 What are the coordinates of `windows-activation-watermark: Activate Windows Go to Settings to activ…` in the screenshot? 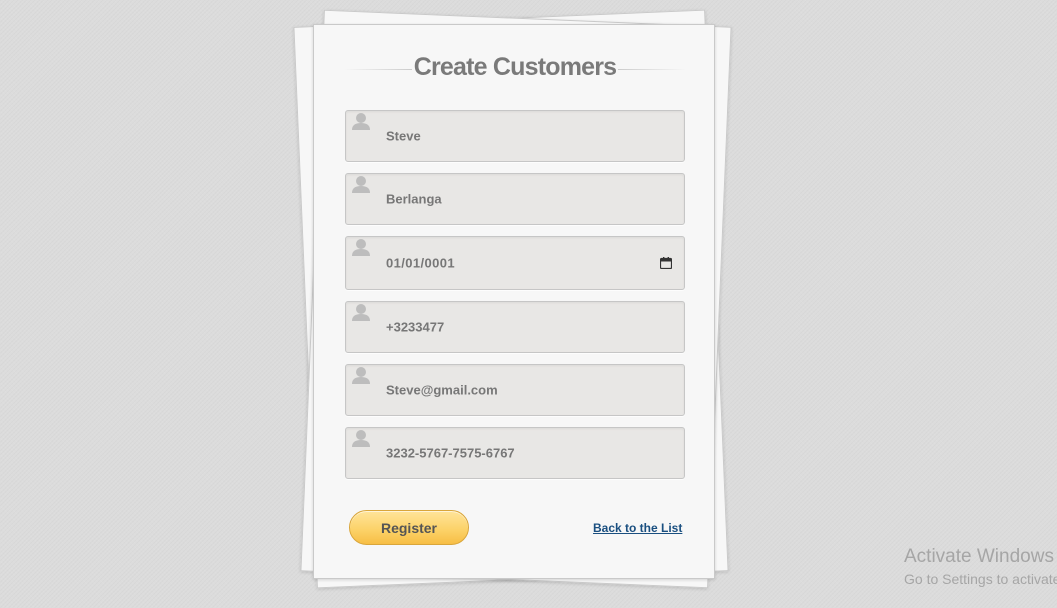 It's located at (980, 568).